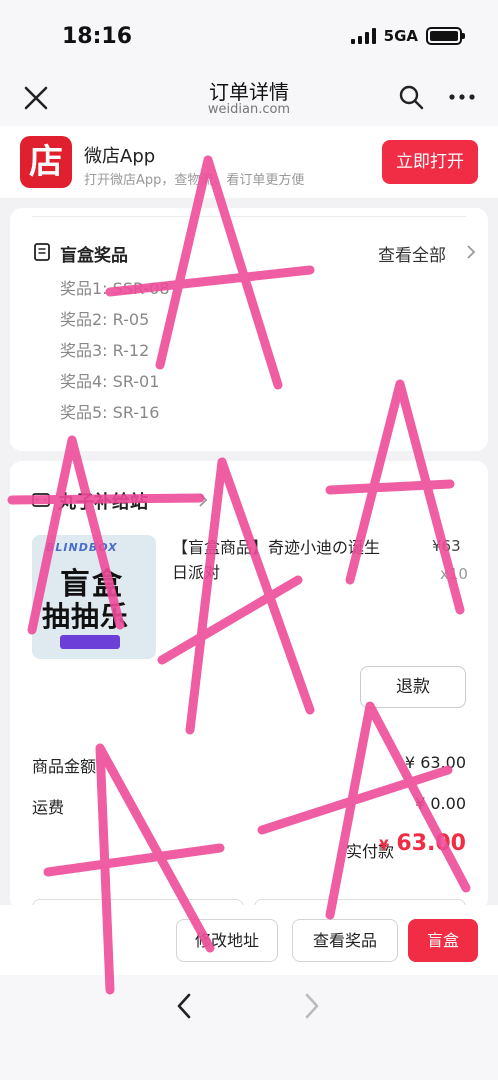 This screenshot has height=1080, width=498. What do you see at coordinates (41, 500) in the screenshot?
I see `shop-icon` at bounding box center [41, 500].